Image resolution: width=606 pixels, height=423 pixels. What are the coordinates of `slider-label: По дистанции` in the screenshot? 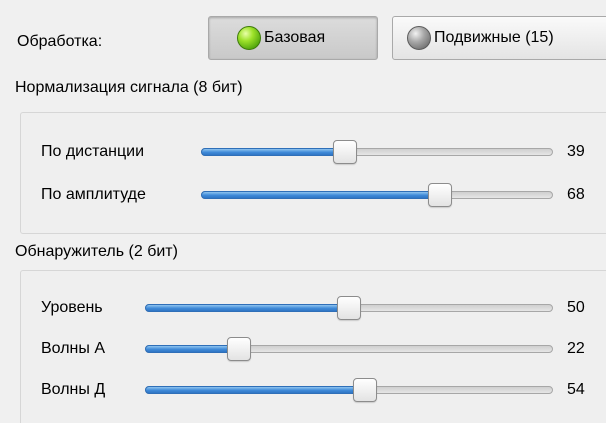 It's located at (93, 151).